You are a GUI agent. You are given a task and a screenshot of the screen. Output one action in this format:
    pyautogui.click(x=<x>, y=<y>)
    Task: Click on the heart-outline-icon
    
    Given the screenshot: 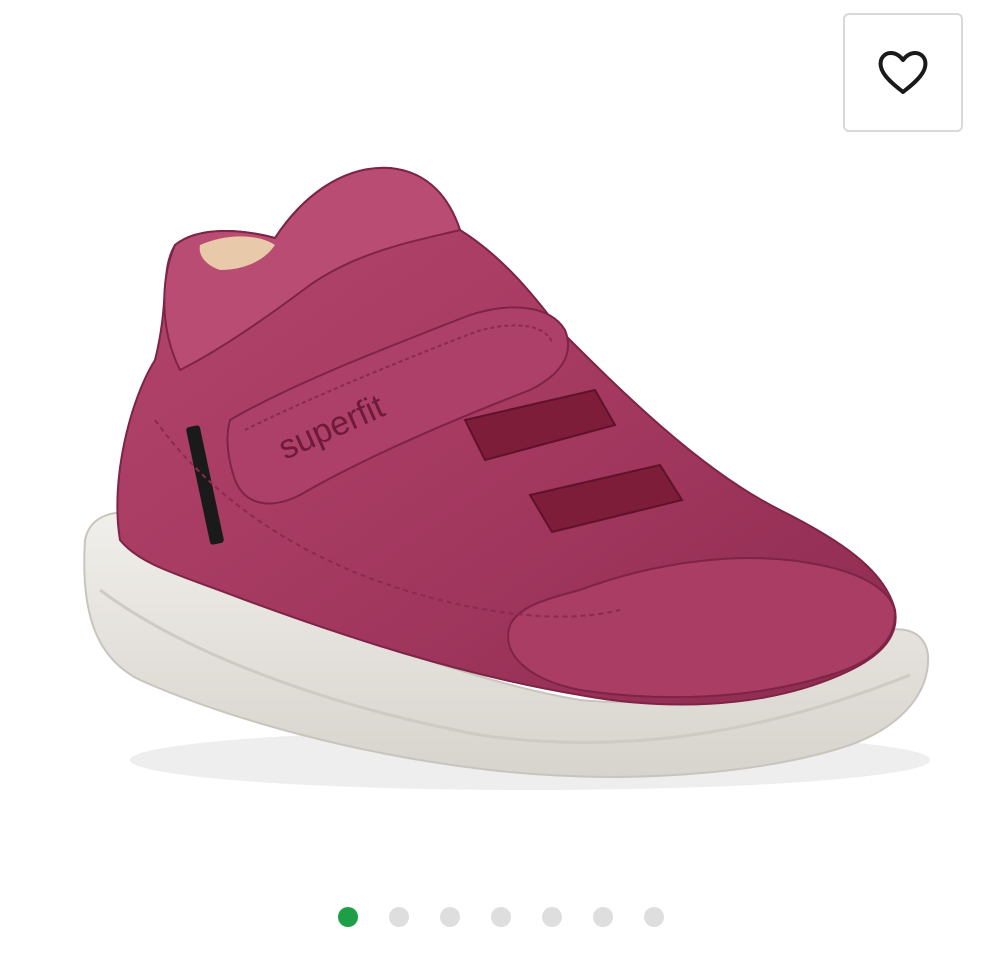 What is the action you would take?
    pyautogui.click(x=903, y=72)
    